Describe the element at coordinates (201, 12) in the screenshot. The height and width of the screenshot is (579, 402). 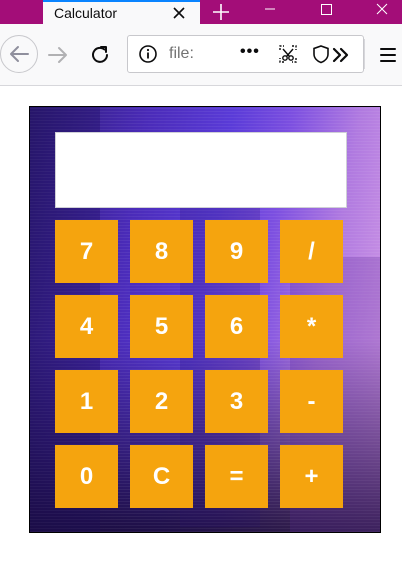
I see `tab-strip: Calculator` at that location.